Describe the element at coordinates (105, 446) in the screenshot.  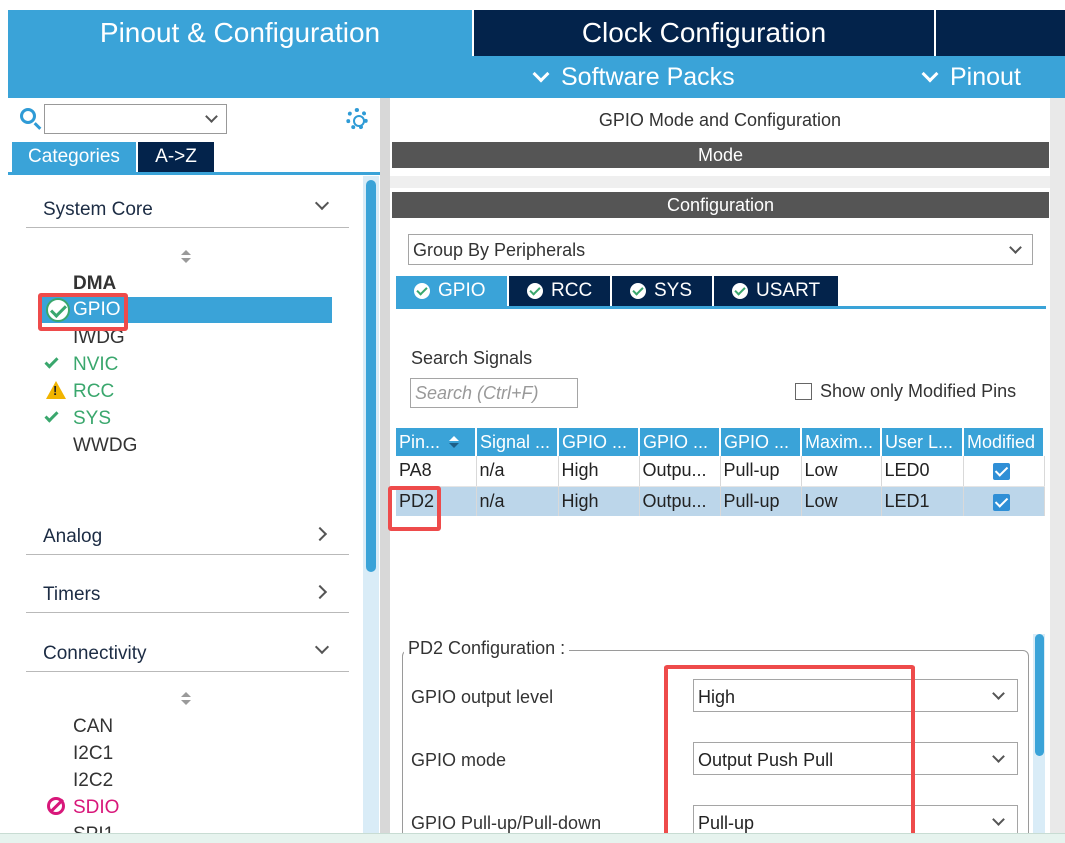
I see `list-item-wwdg: WWDG` at that location.